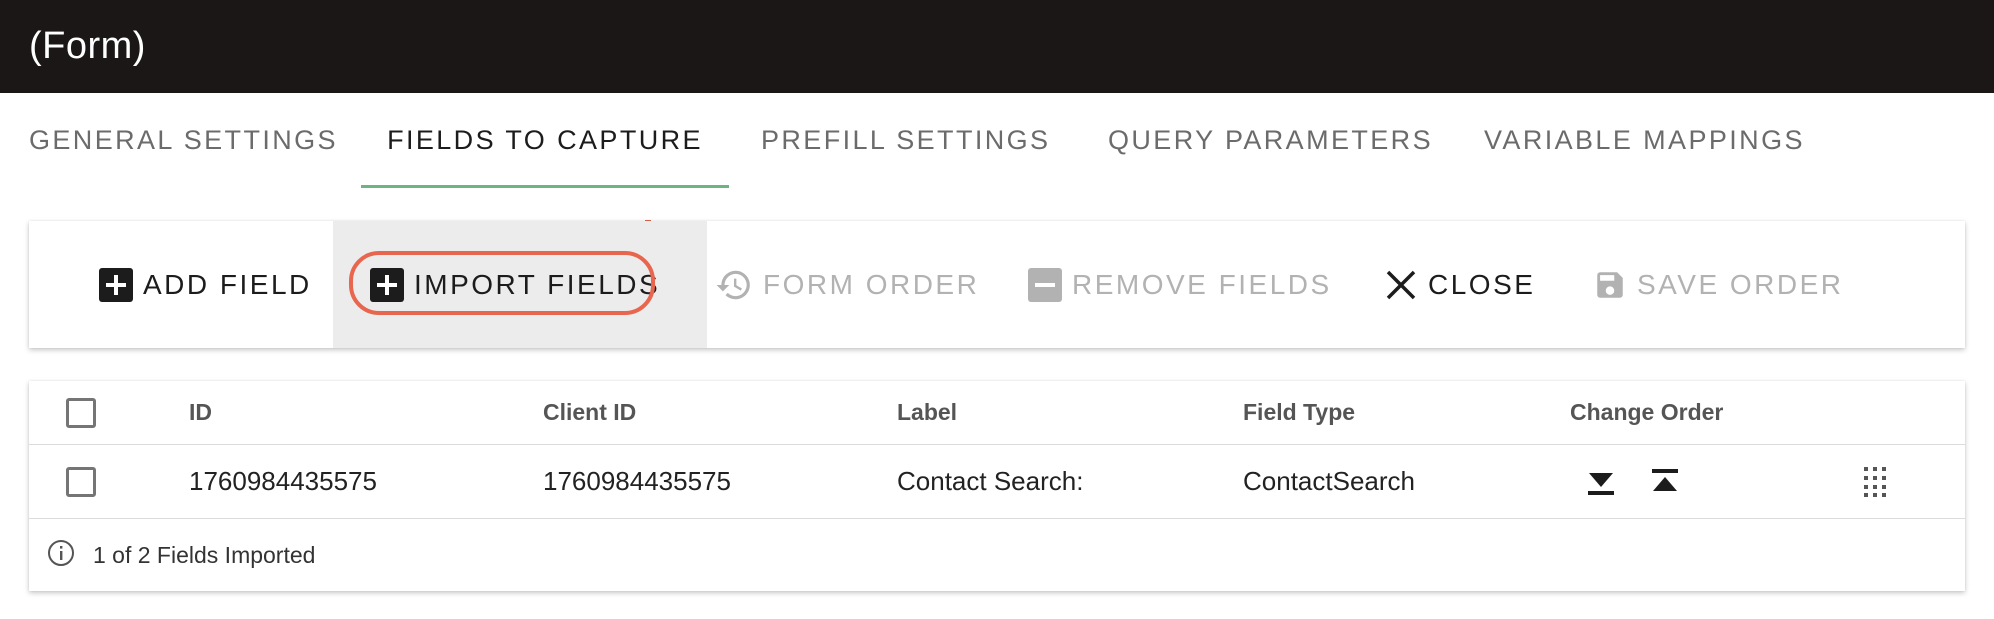 Image resolution: width=1994 pixels, height=619 pixels. What do you see at coordinates (1740, 284) in the screenshot?
I see `save-order-label: Save Order` at bounding box center [1740, 284].